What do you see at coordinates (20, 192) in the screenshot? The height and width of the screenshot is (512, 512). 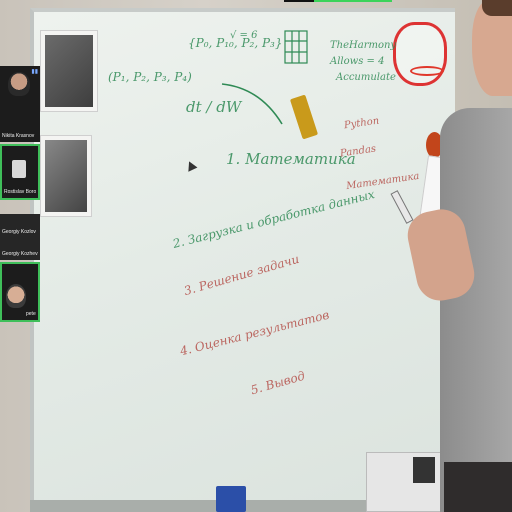 I see `participant-name: Rostislav Borovikov` at bounding box center [20, 192].